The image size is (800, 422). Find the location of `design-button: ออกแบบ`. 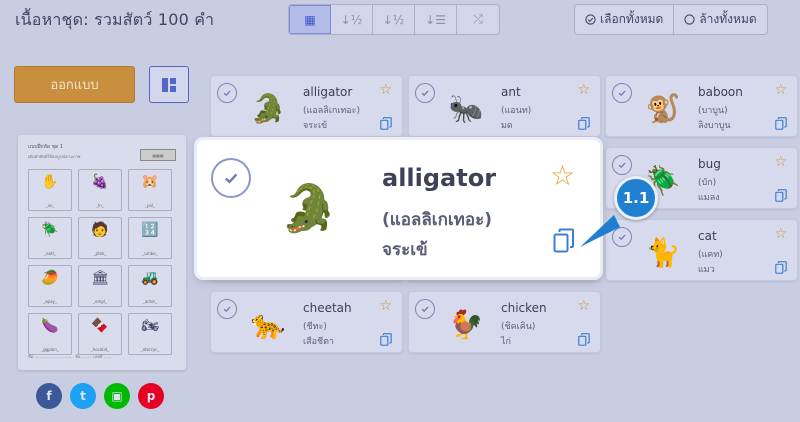

design-button: ออกแบบ is located at coordinates (74, 84).